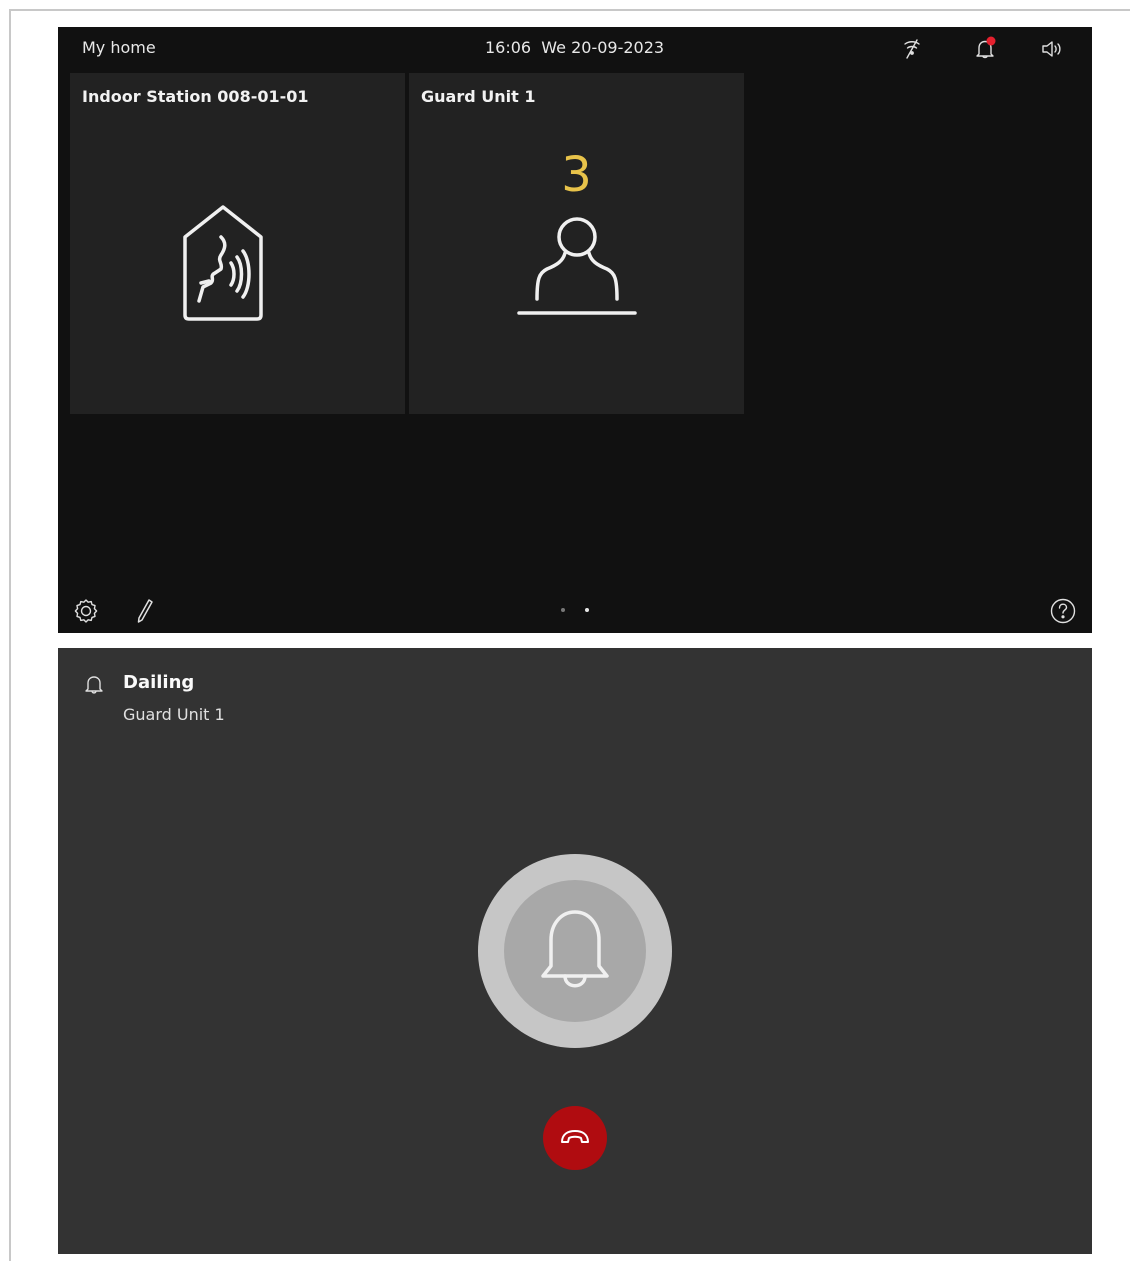  What do you see at coordinates (174, 714) in the screenshot?
I see `dialing-target: Guard Unit 1` at bounding box center [174, 714].